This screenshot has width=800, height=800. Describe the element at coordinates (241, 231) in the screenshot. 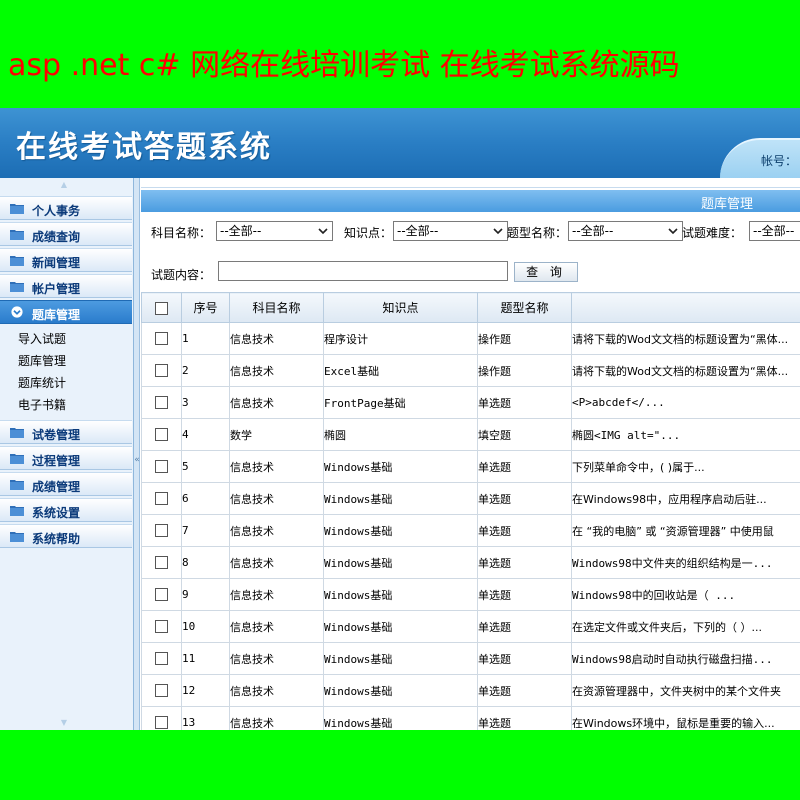

I see `subject-select-value: --全部--` at that location.